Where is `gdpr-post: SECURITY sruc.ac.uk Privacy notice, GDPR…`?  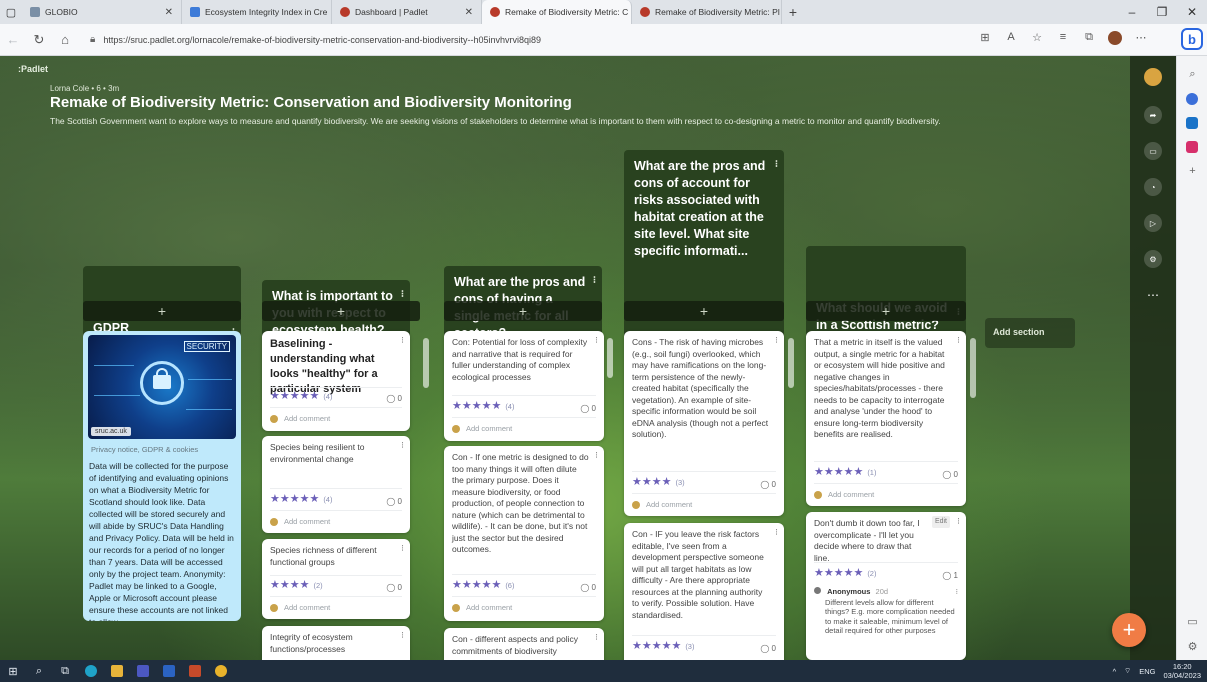
gdpr-post: SECURITY sruc.ac.uk Privacy notice, GDPR… is located at coordinates (162, 476).